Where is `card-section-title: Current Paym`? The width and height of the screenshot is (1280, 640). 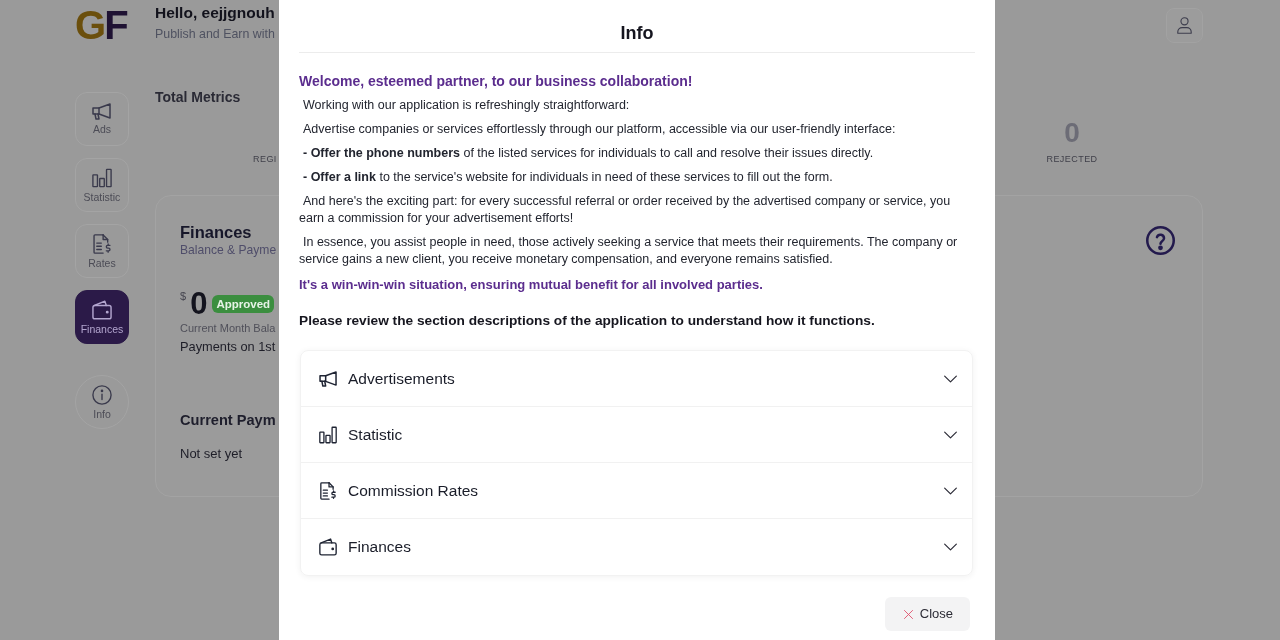 card-section-title: Current Paym is located at coordinates (228, 420).